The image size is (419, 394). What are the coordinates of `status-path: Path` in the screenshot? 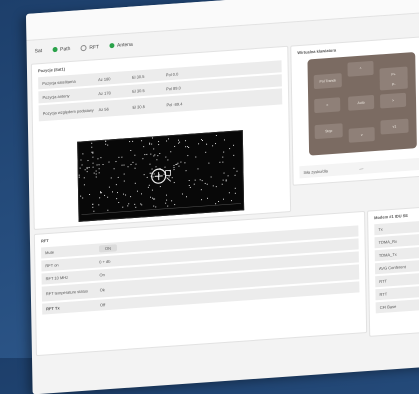 It's located at (61, 49).